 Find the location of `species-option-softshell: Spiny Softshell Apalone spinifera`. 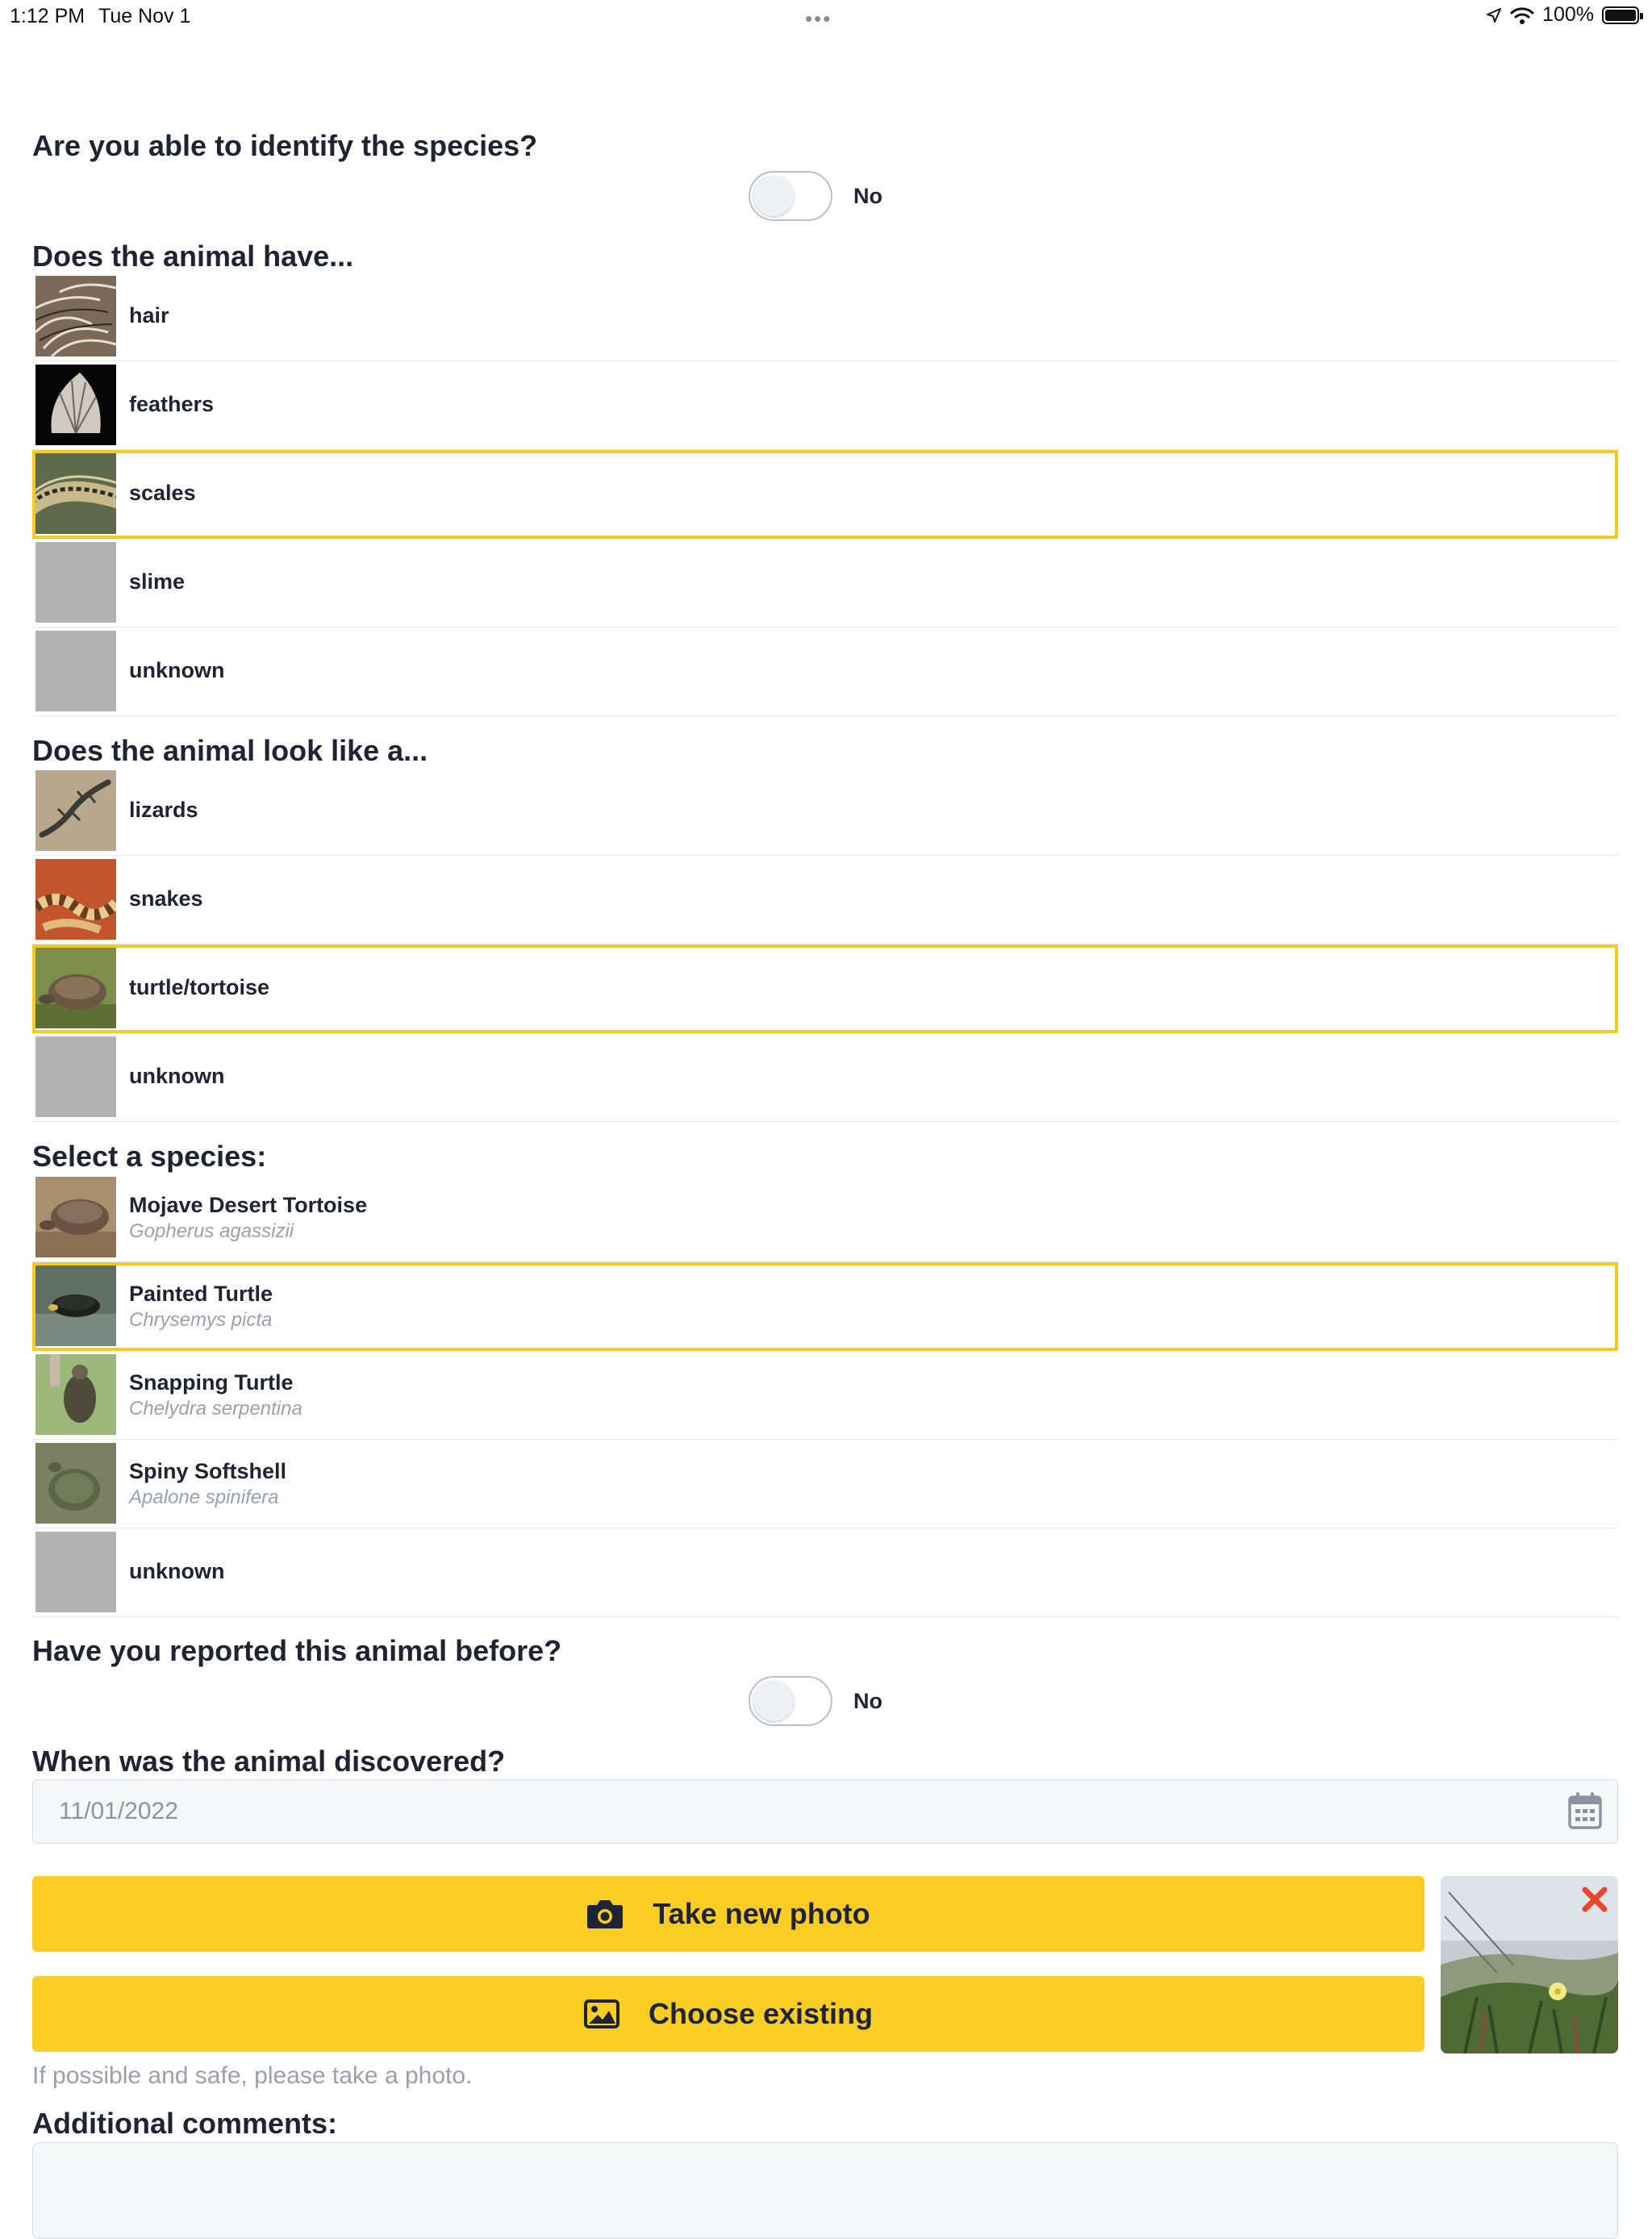

species-option-softshell: Spiny Softshell Apalone spinifera is located at coordinates (825, 1484).